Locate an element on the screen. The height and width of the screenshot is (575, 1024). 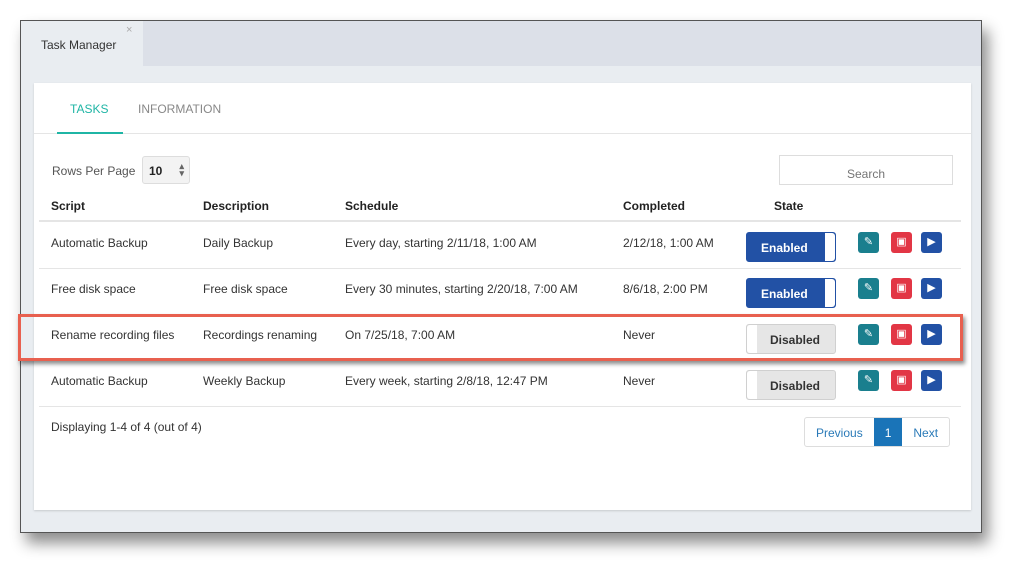
window-tab-task-manager: Task Manager × is located at coordinates (82, 43).